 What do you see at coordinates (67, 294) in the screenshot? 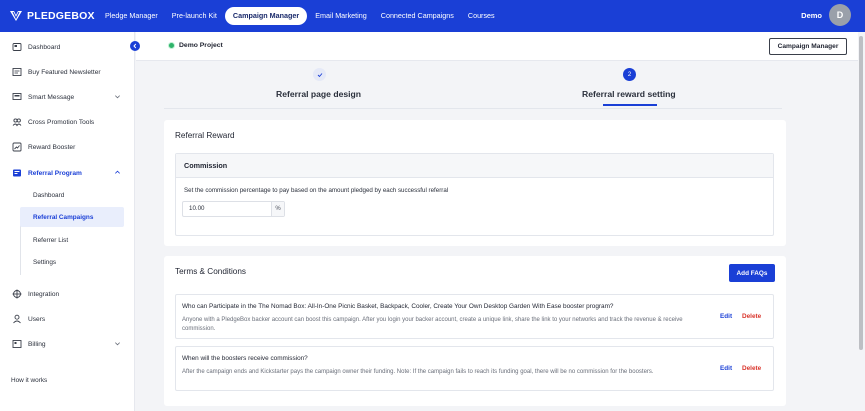
I see `sidebar-item-integration: Integration` at bounding box center [67, 294].